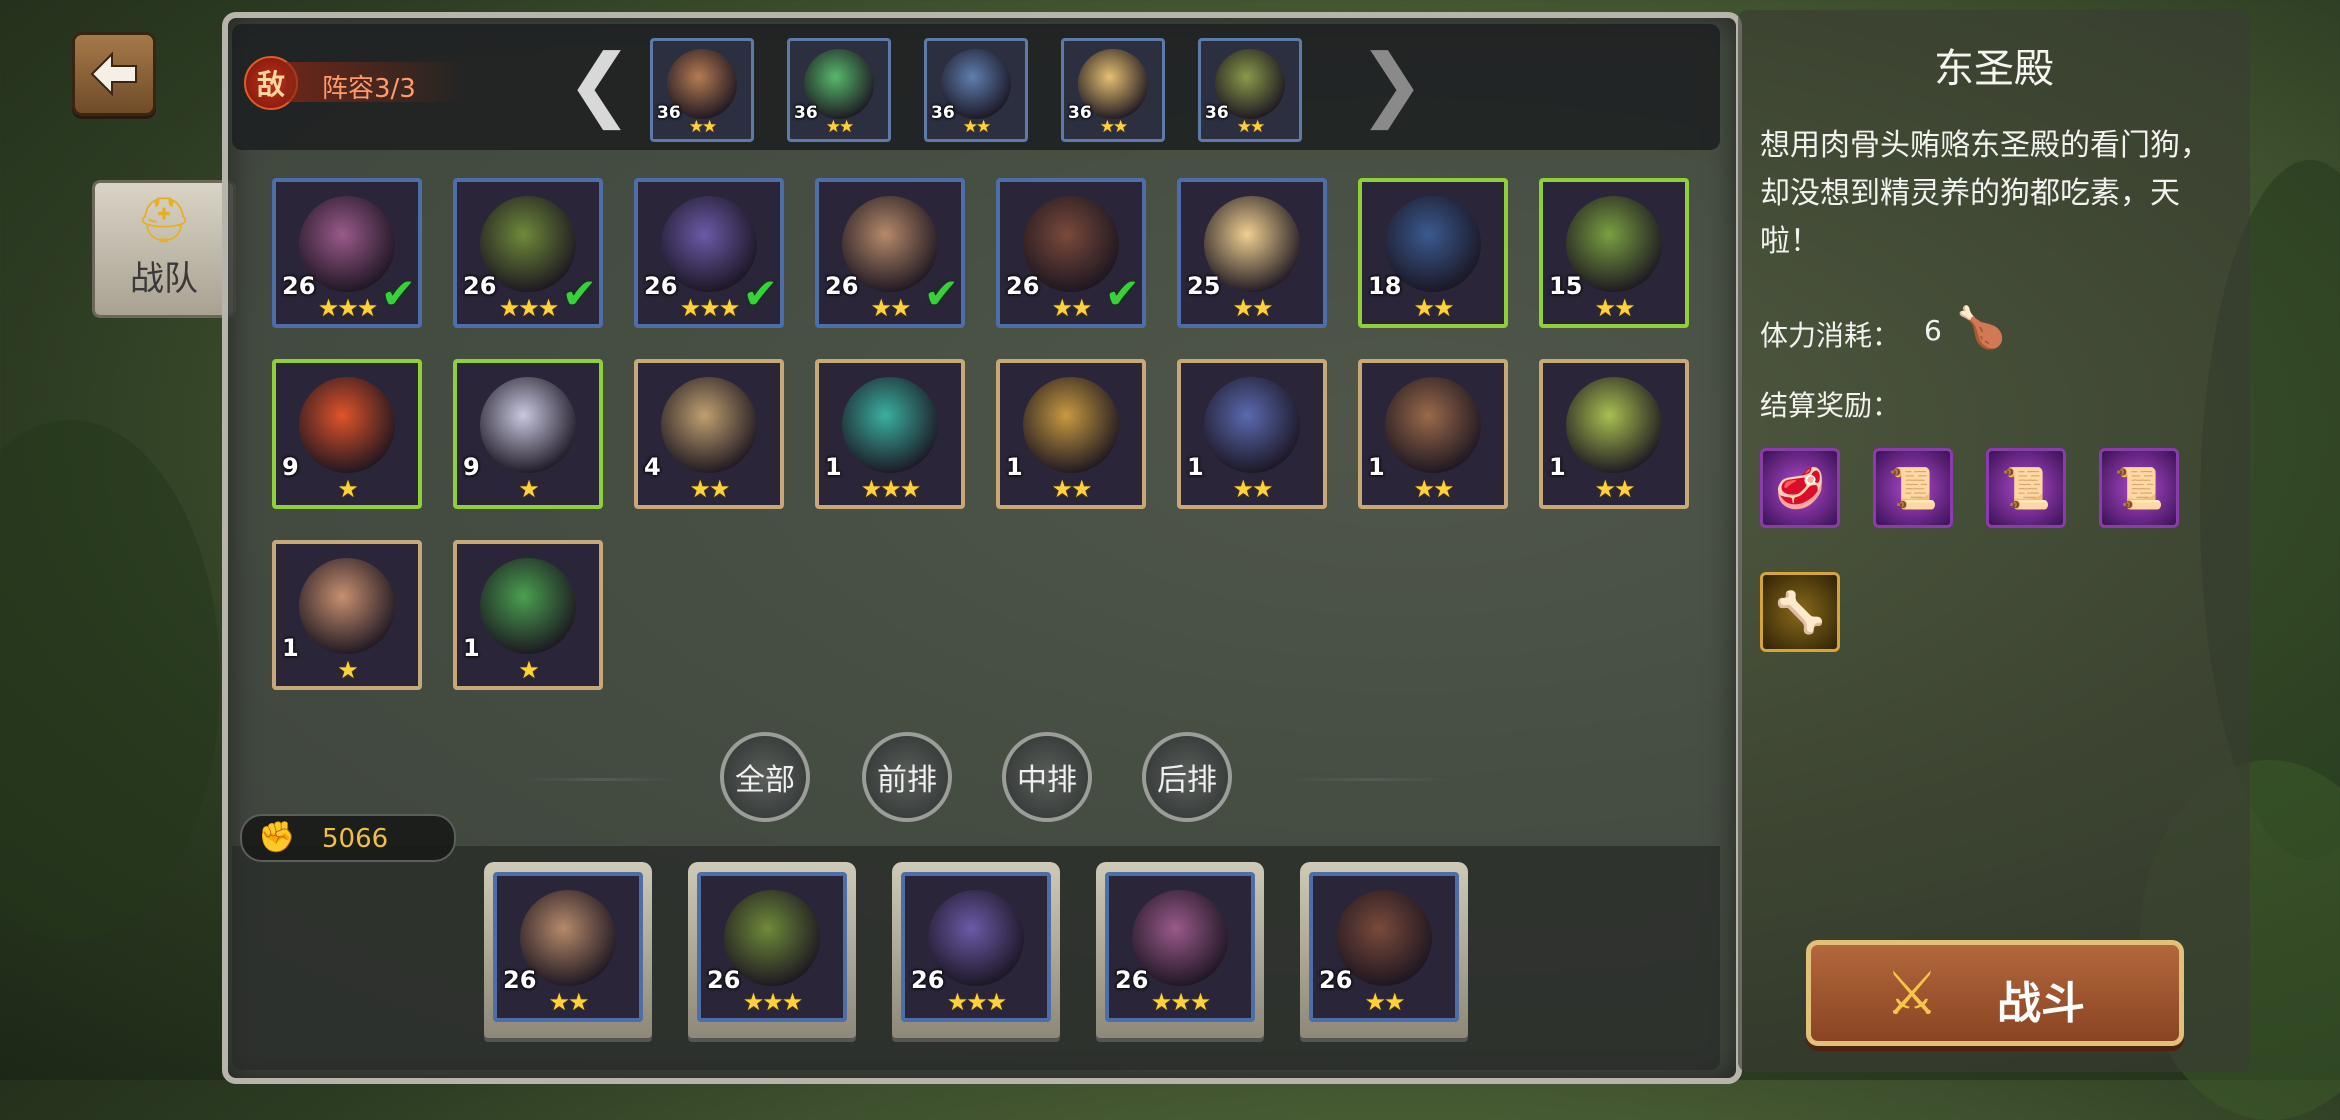  What do you see at coordinates (1391, 84) in the screenshot?
I see `next-lineup-arrow: ❯` at bounding box center [1391, 84].